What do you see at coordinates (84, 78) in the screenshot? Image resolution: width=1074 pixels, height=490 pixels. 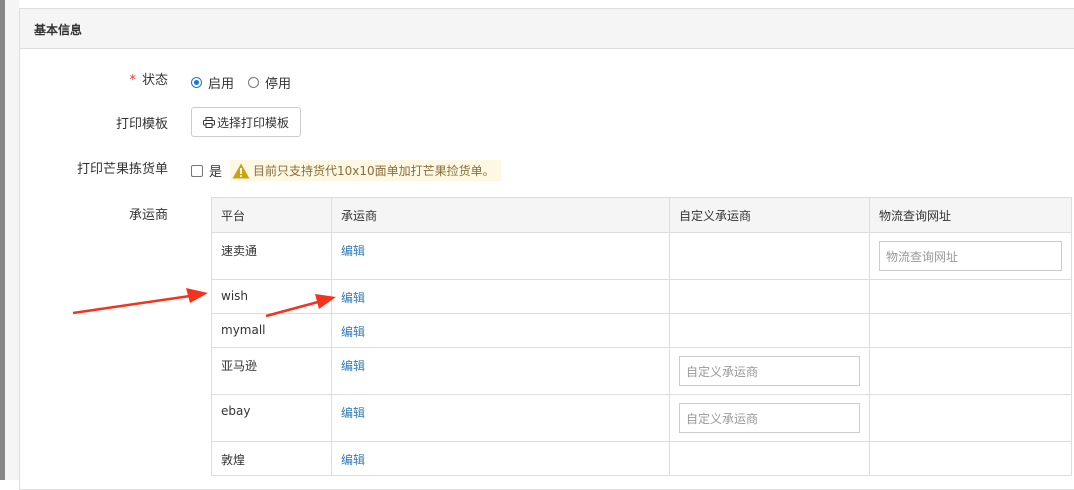 I see `status-label: * 状态` at bounding box center [84, 78].